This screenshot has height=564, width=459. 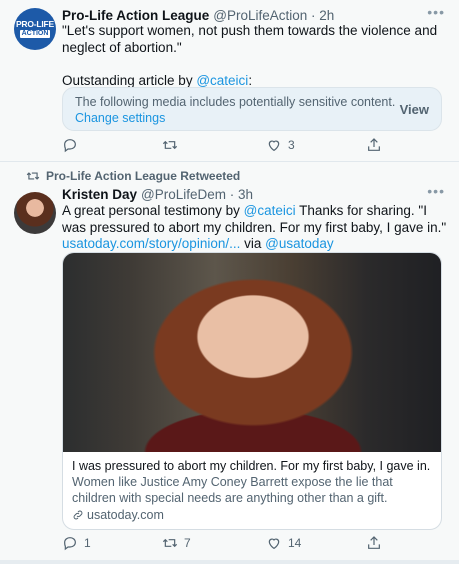 What do you see at coordinates (143, 176) in the screenshot?
I see `retweeted-by-label: Pro-Life Action League Retweeted` at bounding box center [143, 176].